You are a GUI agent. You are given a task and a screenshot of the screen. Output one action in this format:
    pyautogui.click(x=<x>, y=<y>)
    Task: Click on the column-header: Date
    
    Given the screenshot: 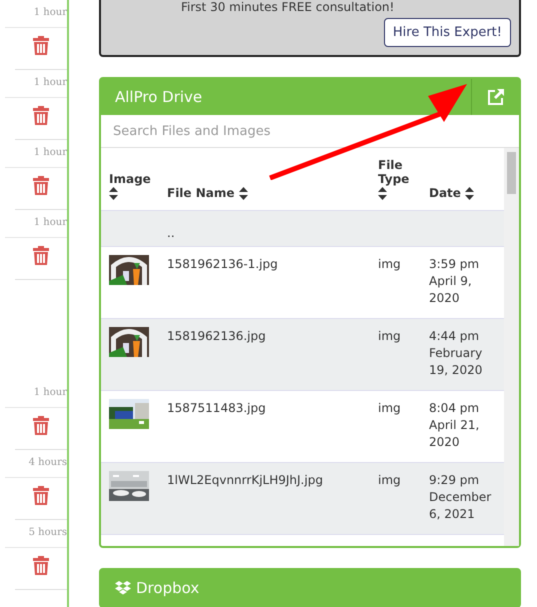 What is the action you would take?
    pyautogui.click(x=466, y=193)
    